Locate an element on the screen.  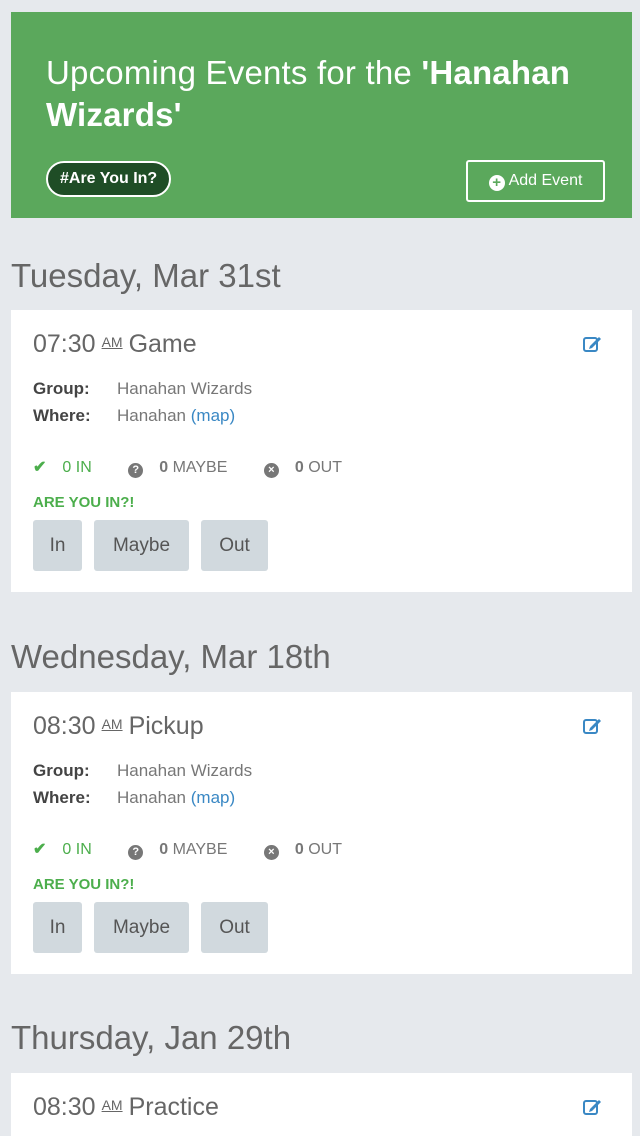
event-heading: 08:30 AM Practice is located at coordinates (126, 1107).